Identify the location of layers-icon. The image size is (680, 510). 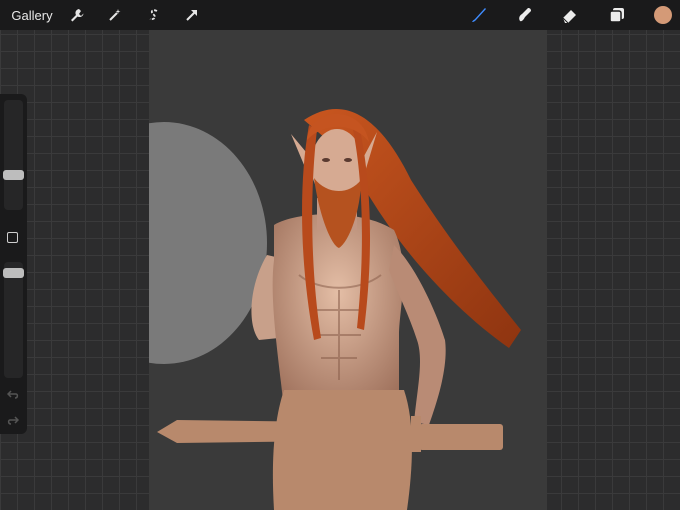
(617, 15).